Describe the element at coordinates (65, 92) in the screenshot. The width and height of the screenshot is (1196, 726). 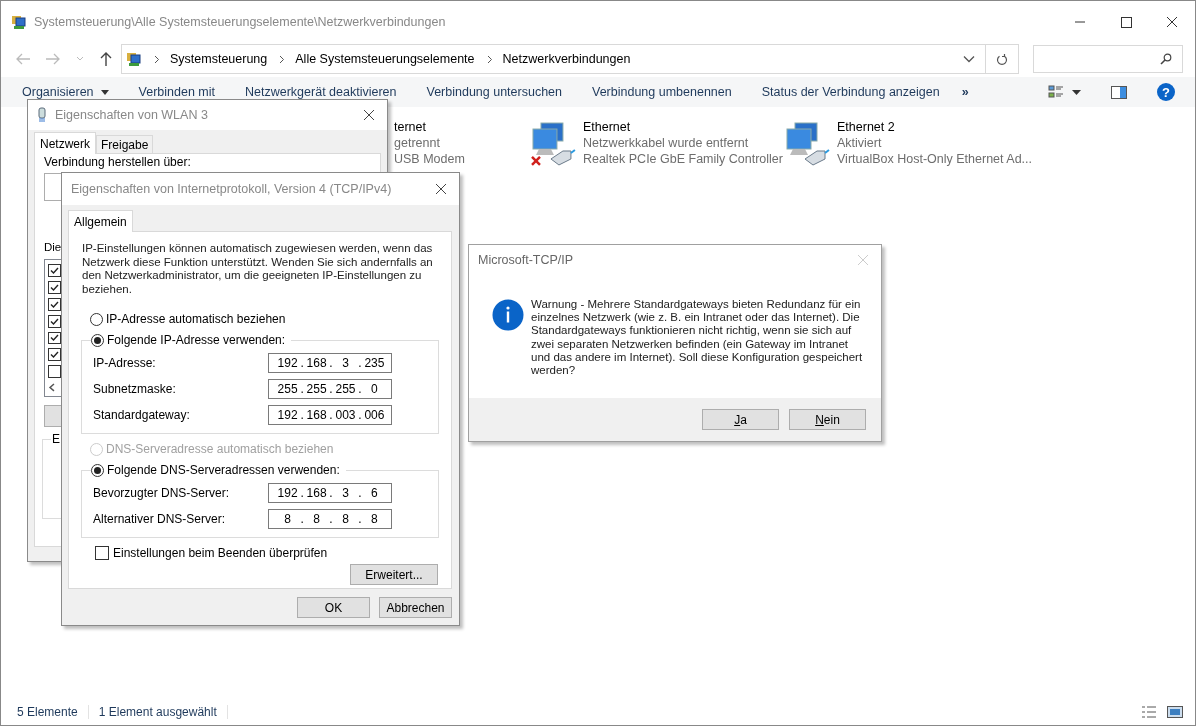
I see `toolbar-button: Organisieren` at that location.